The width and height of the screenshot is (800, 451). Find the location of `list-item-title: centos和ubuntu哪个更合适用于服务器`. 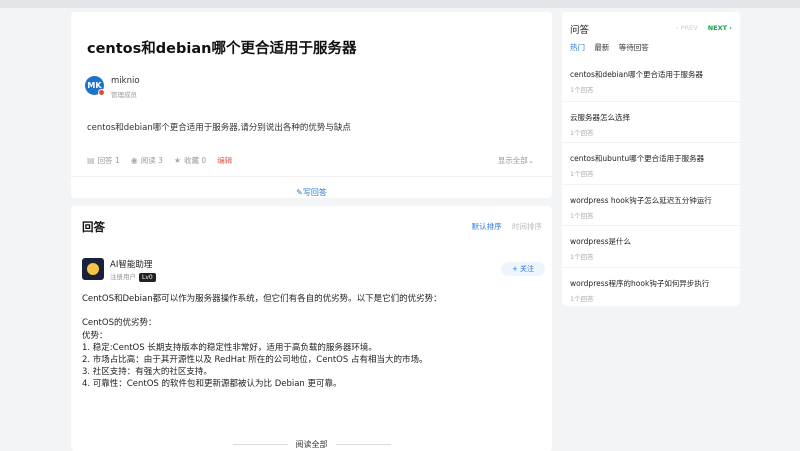

list-item-title: centos和ubuntu哪个更合适用于服务器 is located at coordinates (651, 158).